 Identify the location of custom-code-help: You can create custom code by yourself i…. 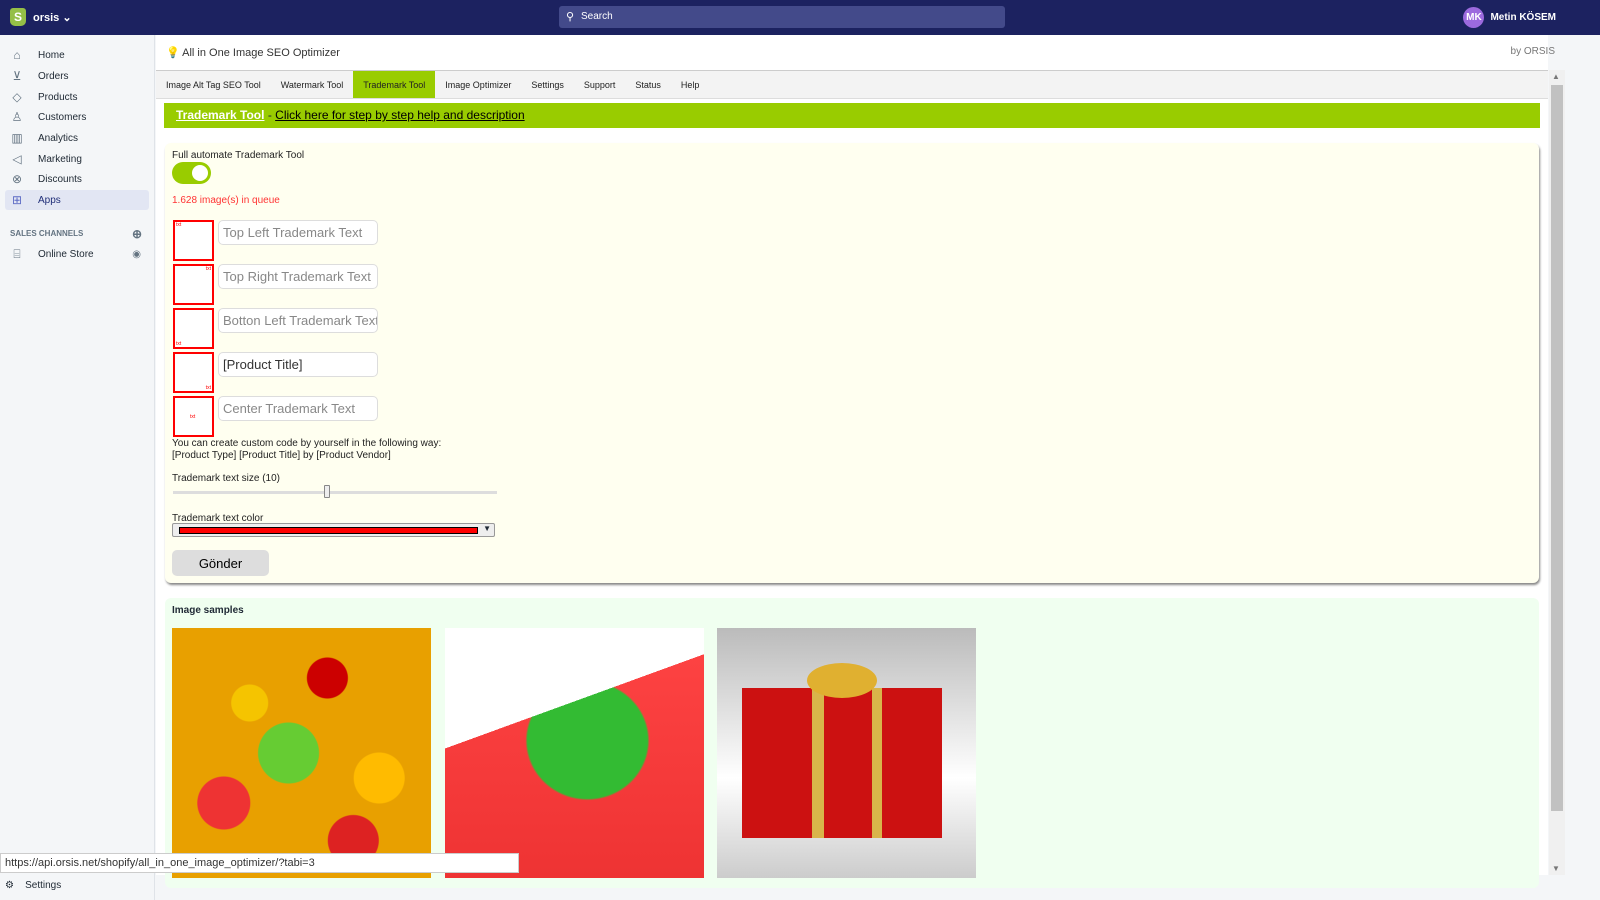
(307, 443).